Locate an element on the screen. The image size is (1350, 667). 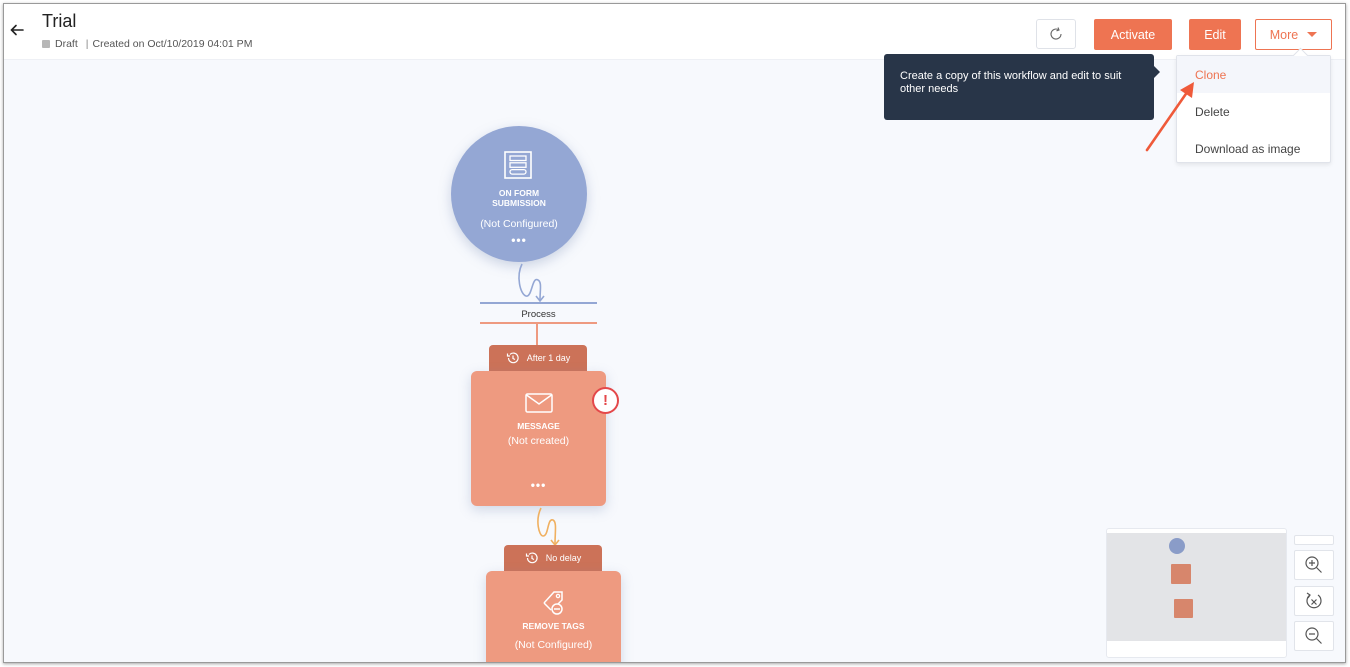
menu-item-delete: Delete is located at coordinates (1253, 111).